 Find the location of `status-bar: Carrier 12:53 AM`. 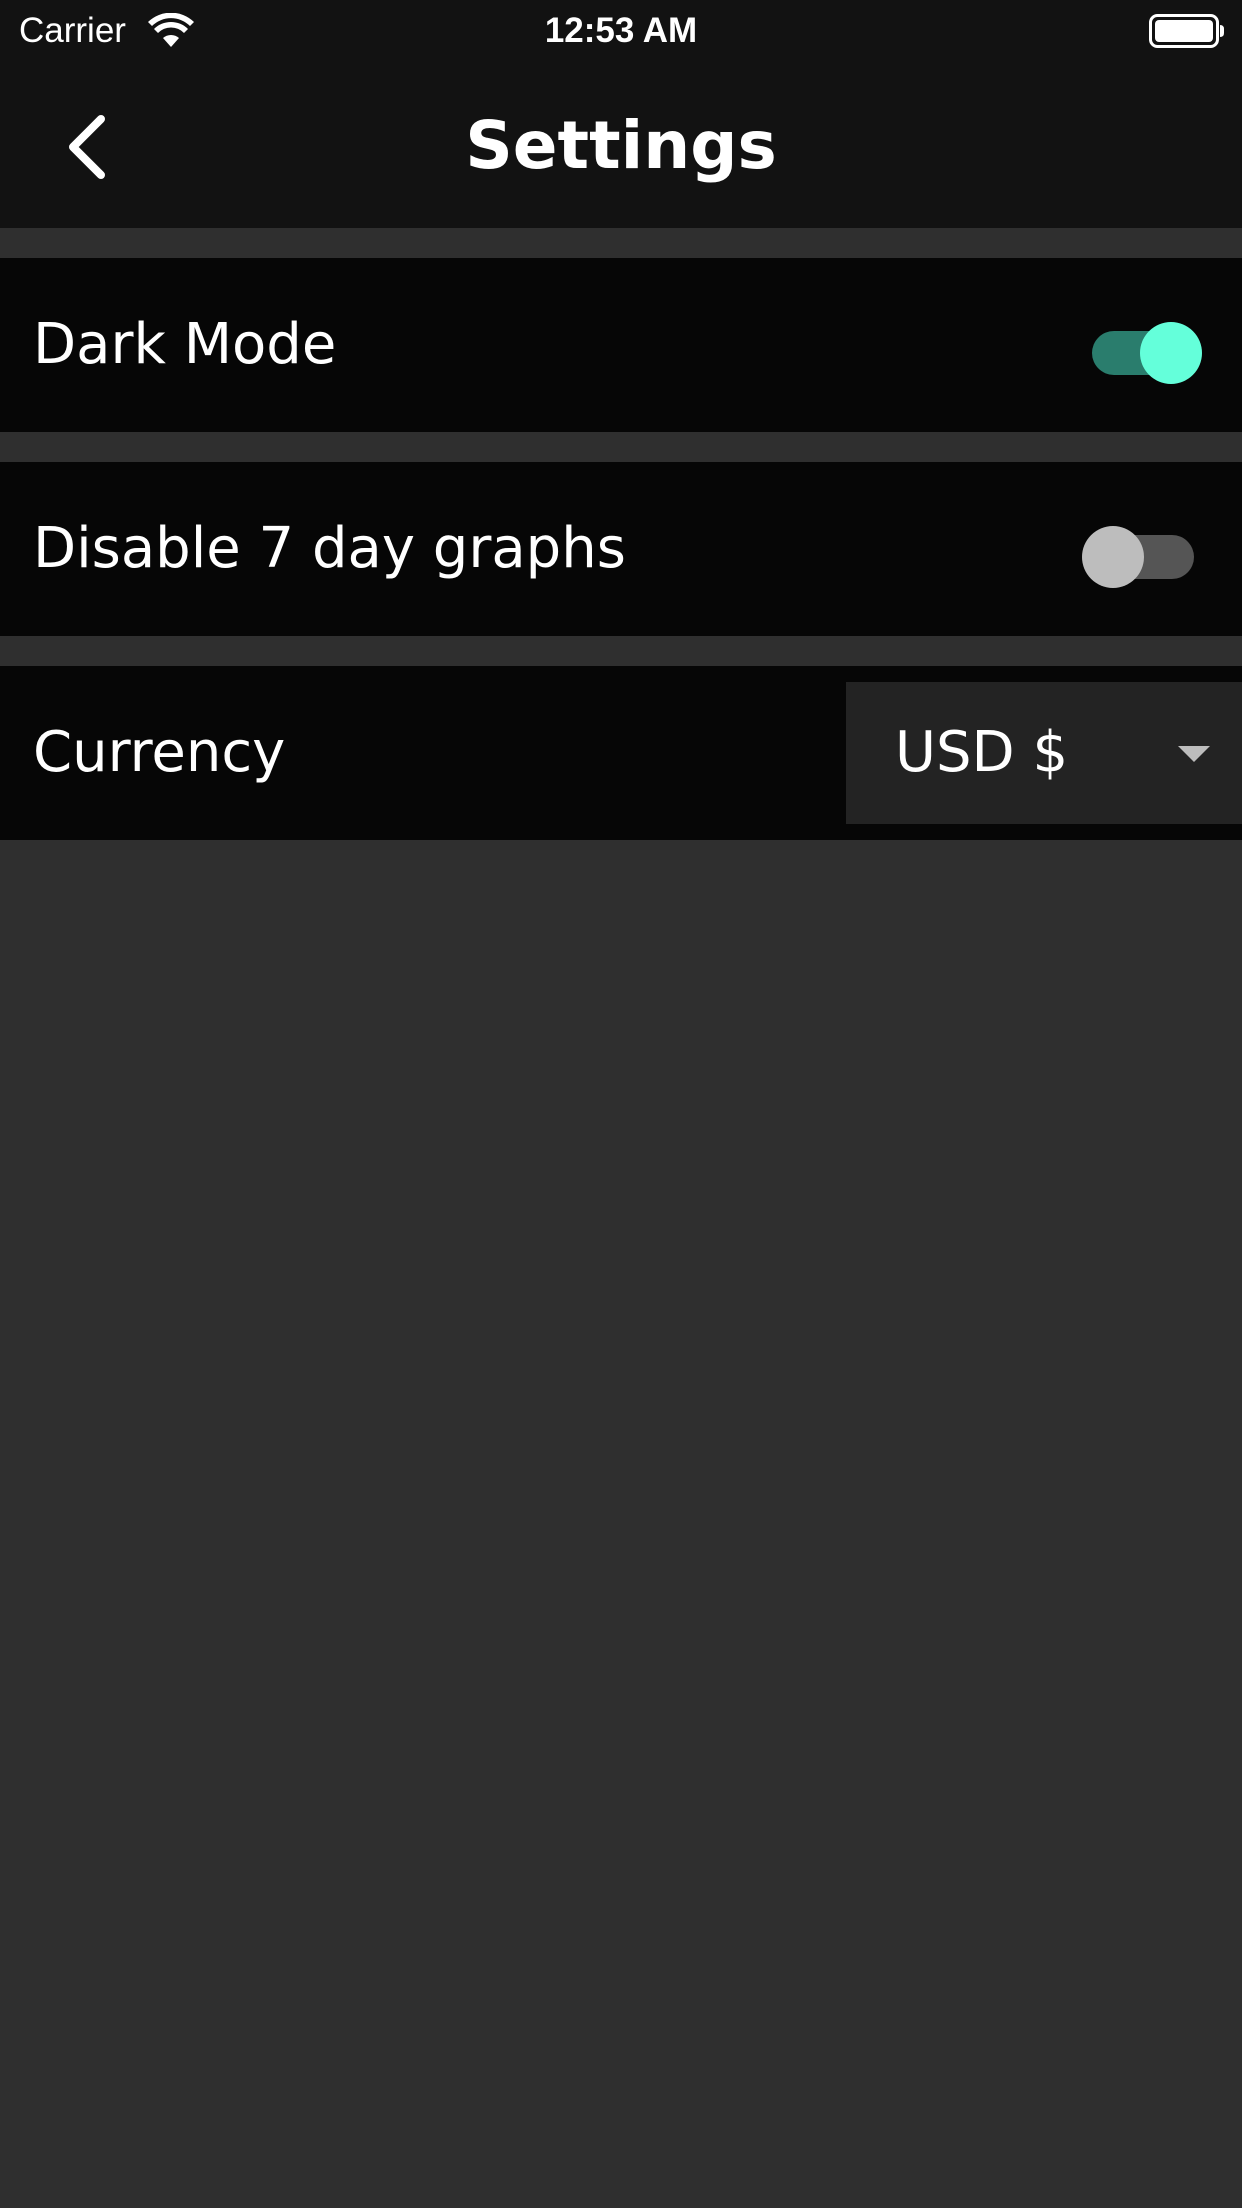

status-bar: Carrier 12:53 AM is located at coordinates (621, 31).